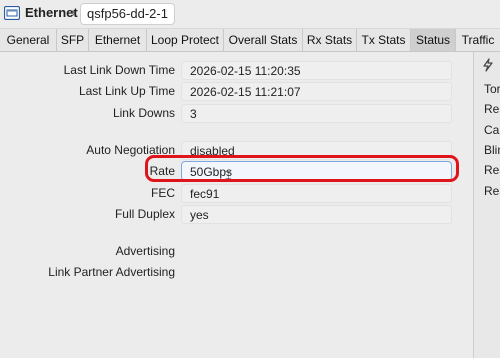  What do you see at coordinates (51, 12) in the screenshot?
I see `window-title: Ethernet` at bounding box center [51, 12].